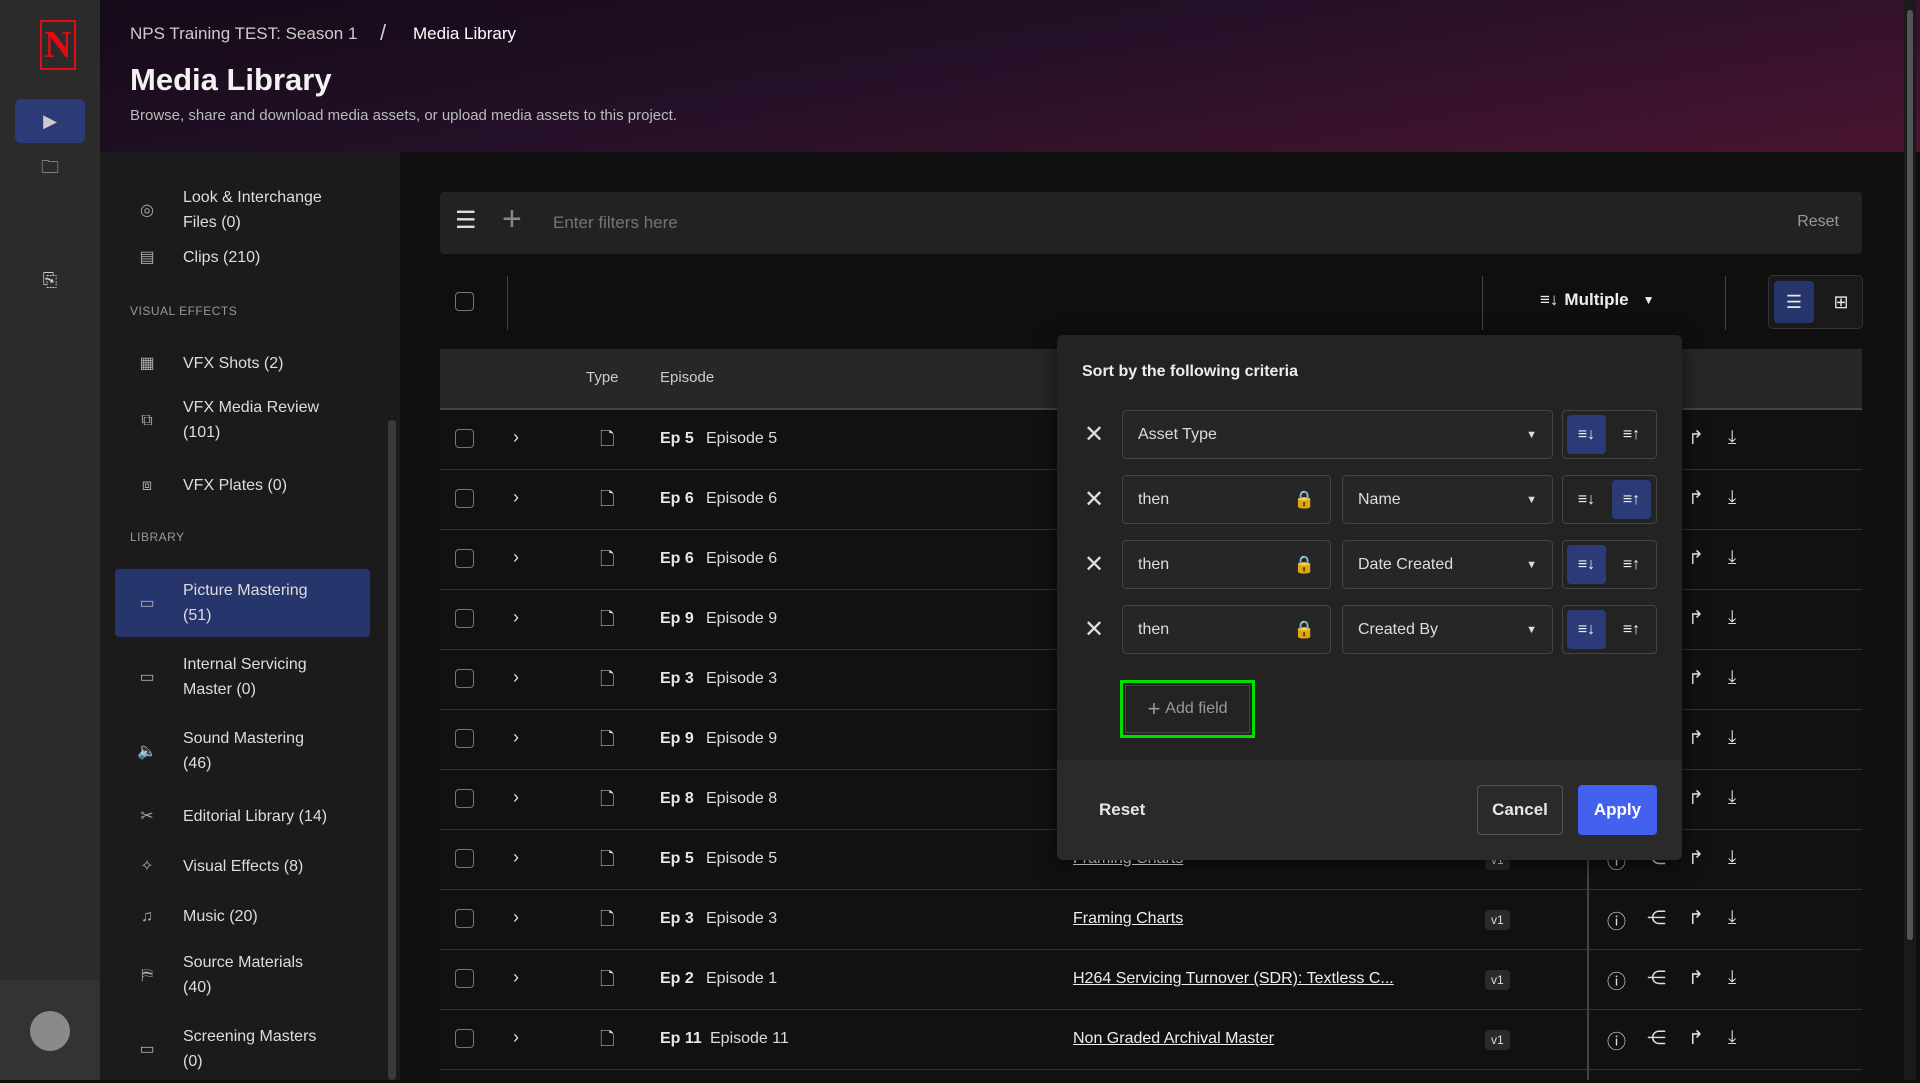  Describe the element at coordinates (50, 1031) in the screenshot. I see `avatar` at that location.